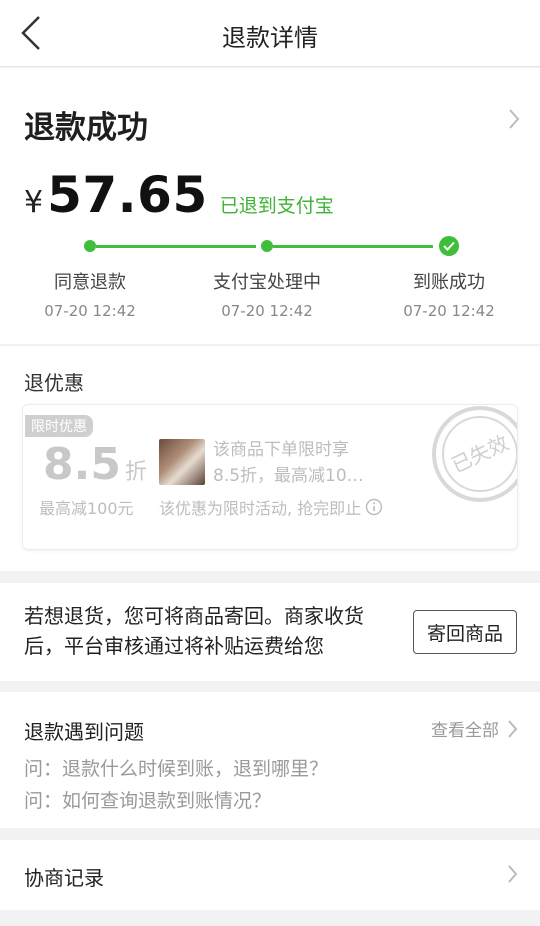  I want to click on expired-stamp-text: 已失效, so click(480, 453).